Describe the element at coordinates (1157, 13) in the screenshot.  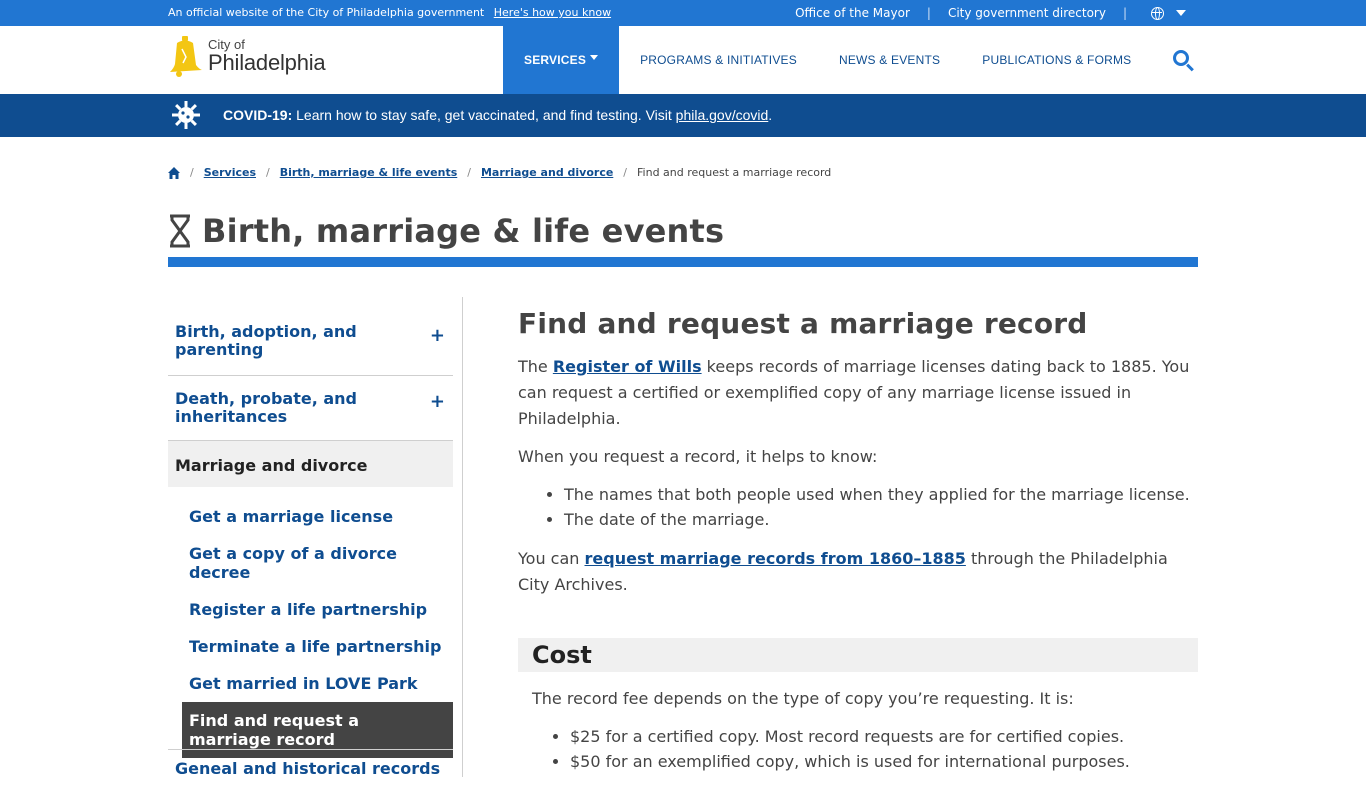
I see `globe-icon` at that location.